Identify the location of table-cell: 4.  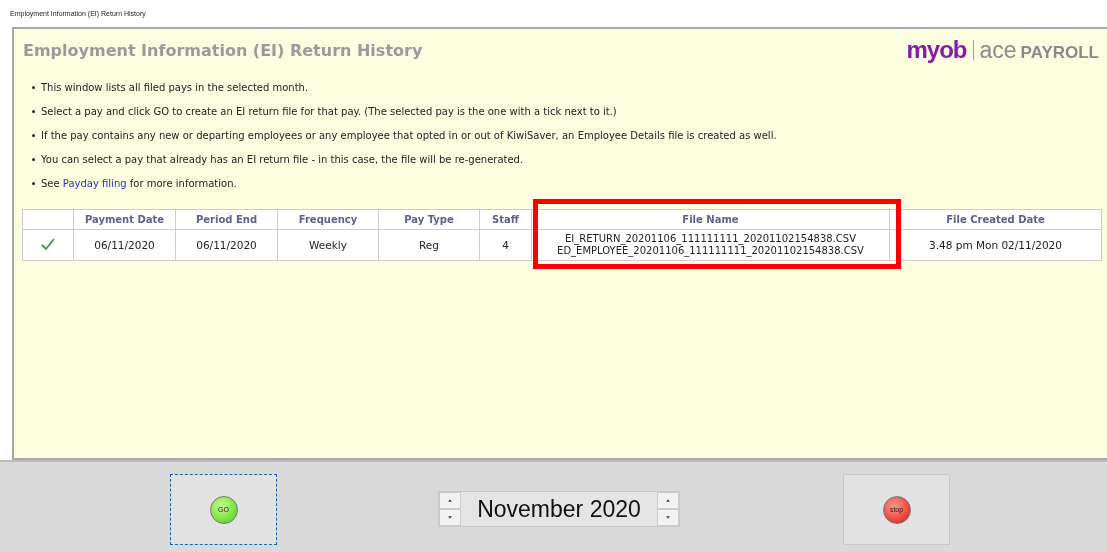
(505, 245).